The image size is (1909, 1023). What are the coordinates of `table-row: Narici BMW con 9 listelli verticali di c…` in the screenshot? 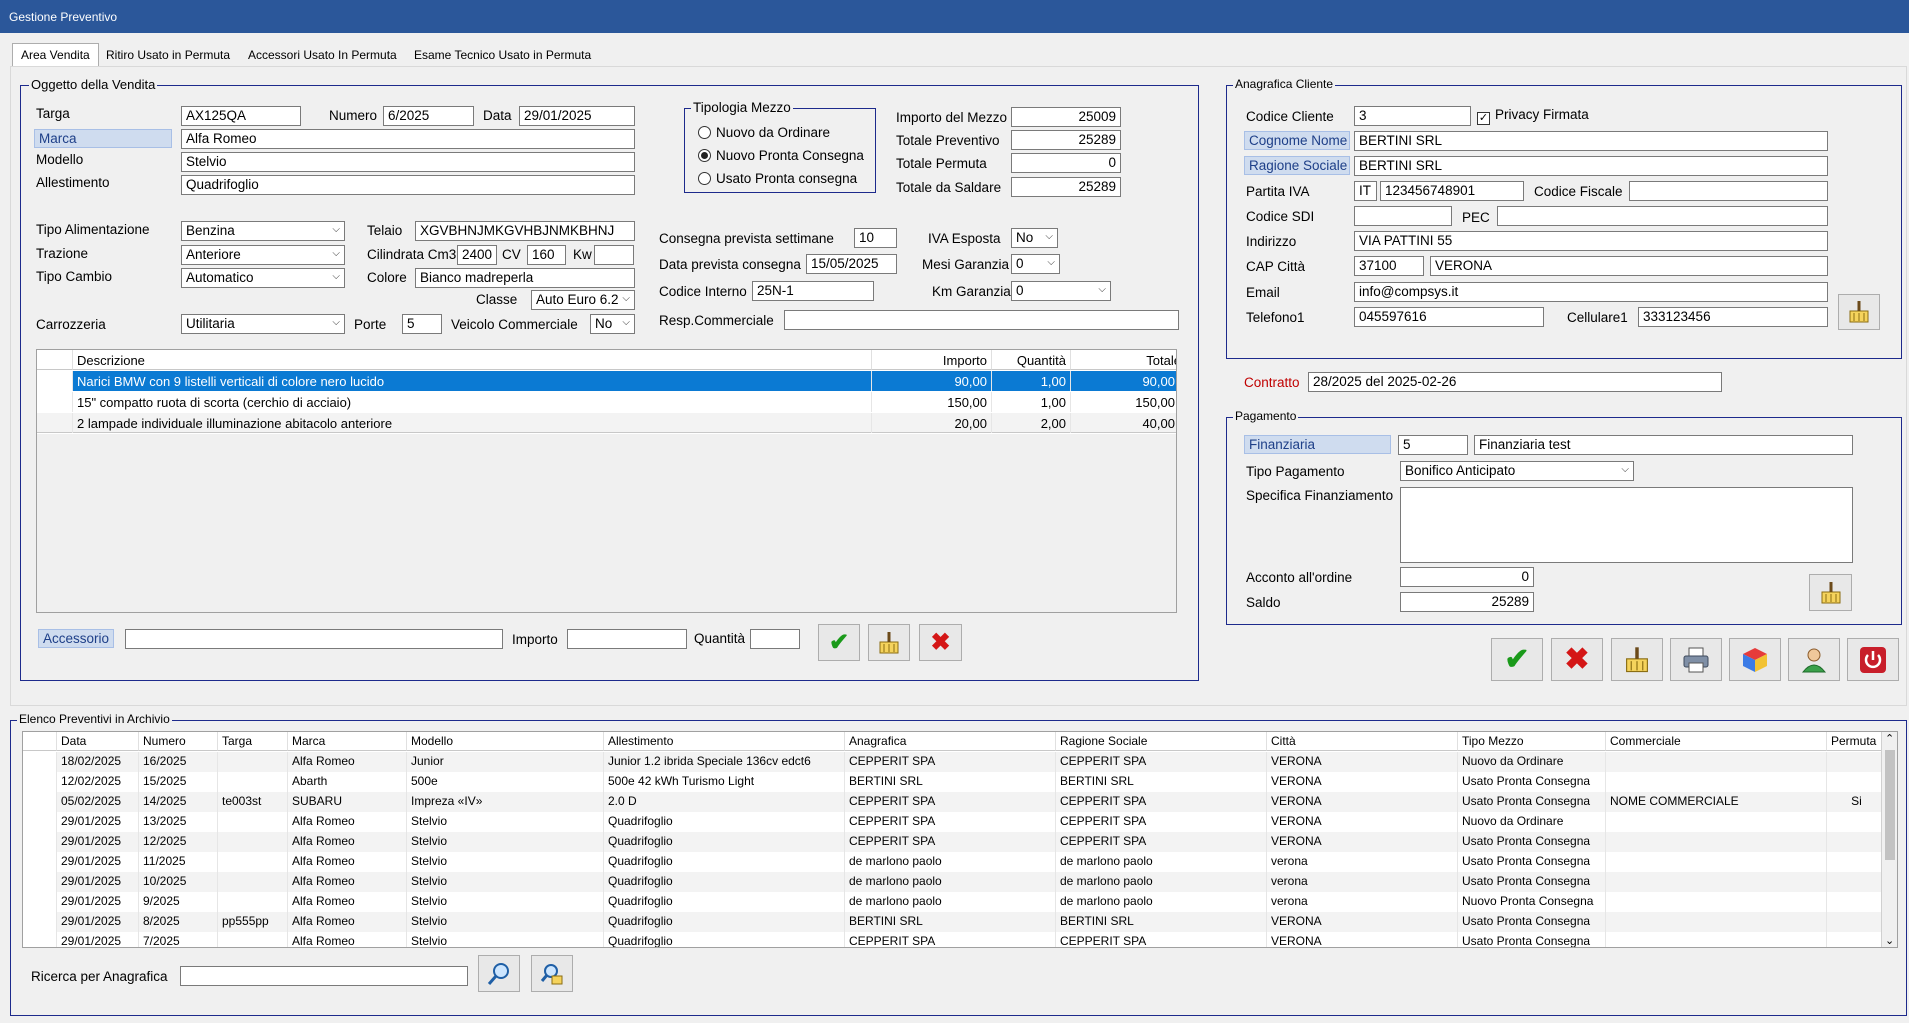 It's located at (606, 381).